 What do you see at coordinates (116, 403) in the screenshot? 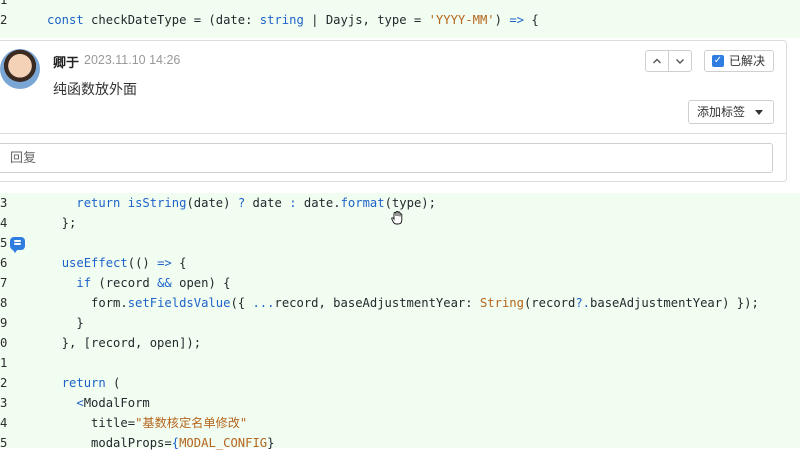
I see `code-token: ModalForm` at bounding box center [116, 403].